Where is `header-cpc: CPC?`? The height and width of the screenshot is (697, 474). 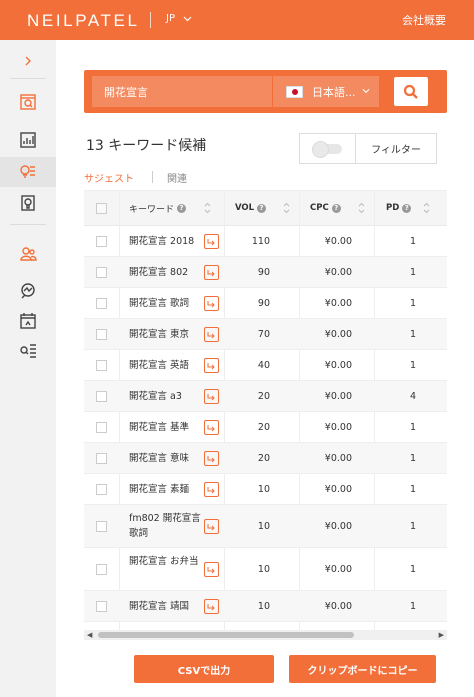
header-cpc: CPC? is located at coordinates (325, 208).